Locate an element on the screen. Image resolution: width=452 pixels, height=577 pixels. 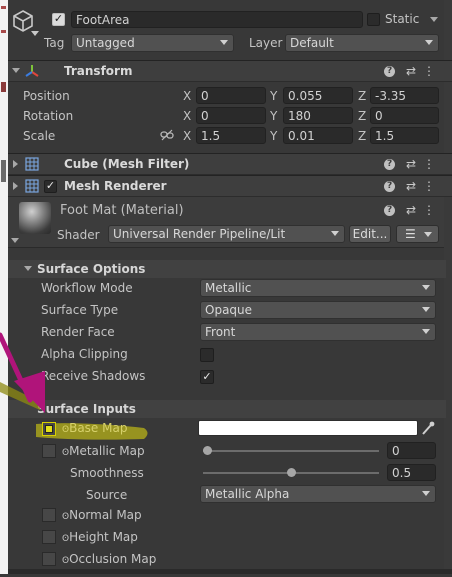
surface-inputs-header: Surface Inputs is located at coordinates (227, 409).